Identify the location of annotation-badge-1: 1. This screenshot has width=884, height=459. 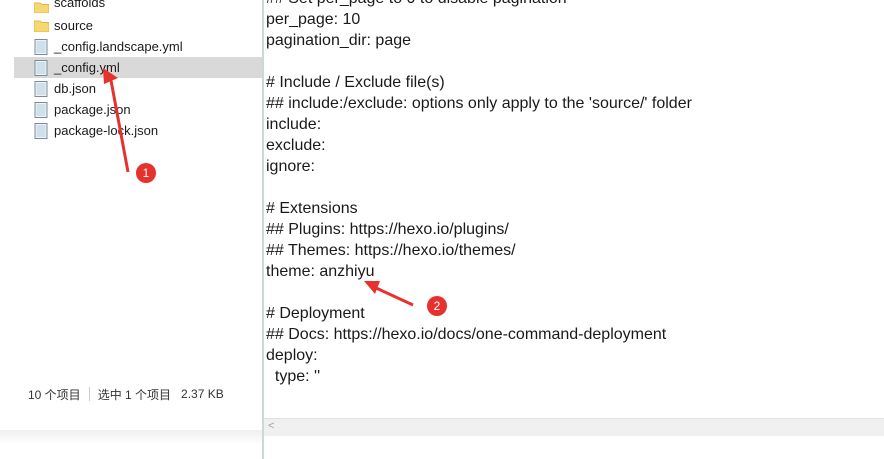
(146, 173).